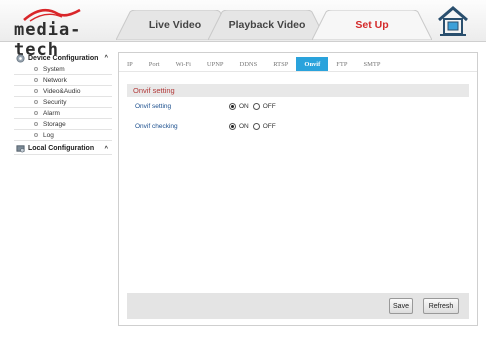 The image size is (486, 339). I want to click on onvif-setting-label: Onvif setting, so click(153, 106).